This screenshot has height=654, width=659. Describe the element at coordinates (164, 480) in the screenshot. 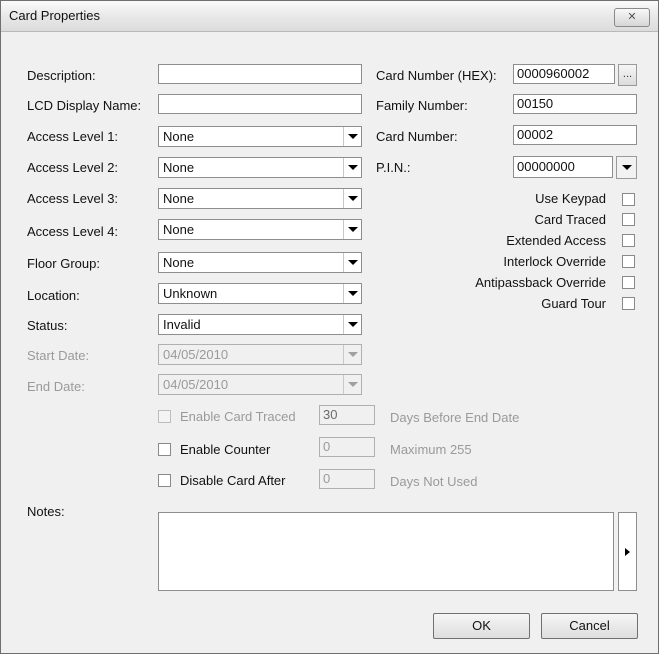

I see `disable-card-after-checkbox` at that location.